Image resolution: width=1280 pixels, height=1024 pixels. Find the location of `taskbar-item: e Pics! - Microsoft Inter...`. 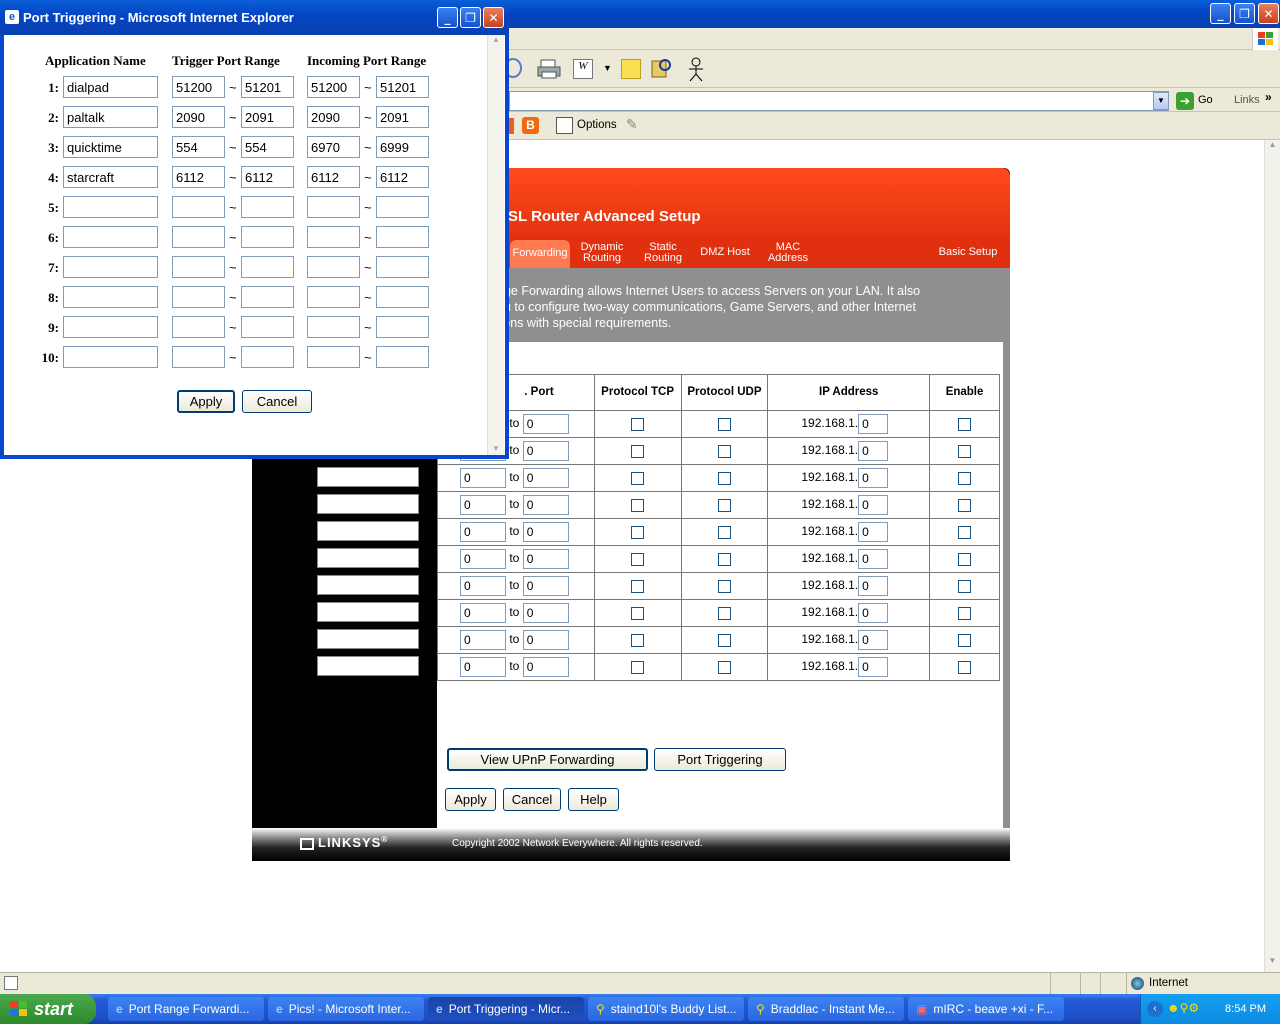

taskbar-item: e Pics! - Microsoft Inter... is located at coordinates (346, 1009).